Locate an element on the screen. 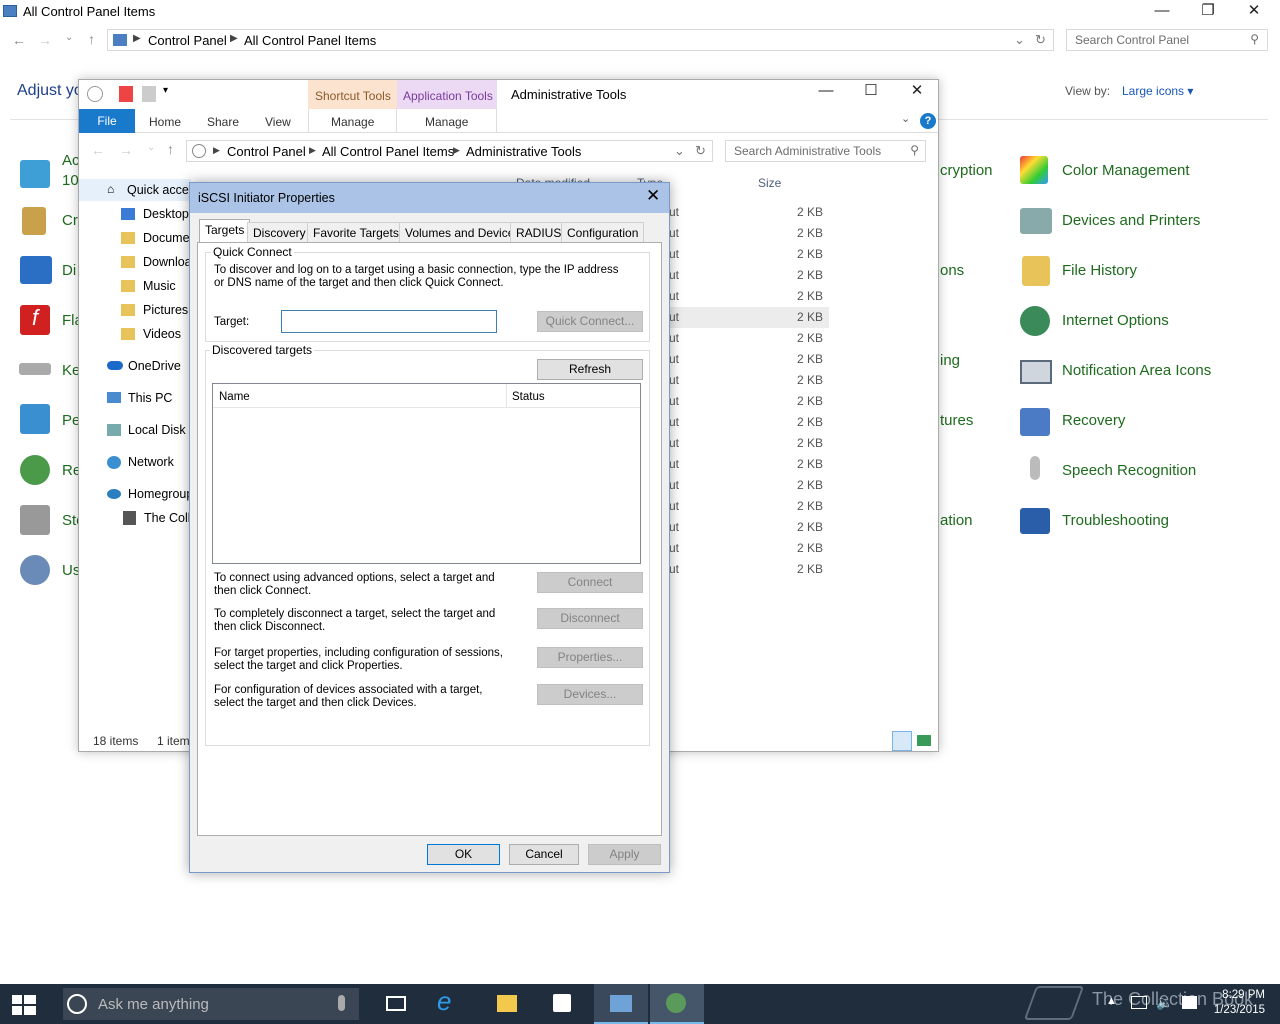 This screenshot has height=1024, width=1280. properties-icon is located at coordinates (126, 94).